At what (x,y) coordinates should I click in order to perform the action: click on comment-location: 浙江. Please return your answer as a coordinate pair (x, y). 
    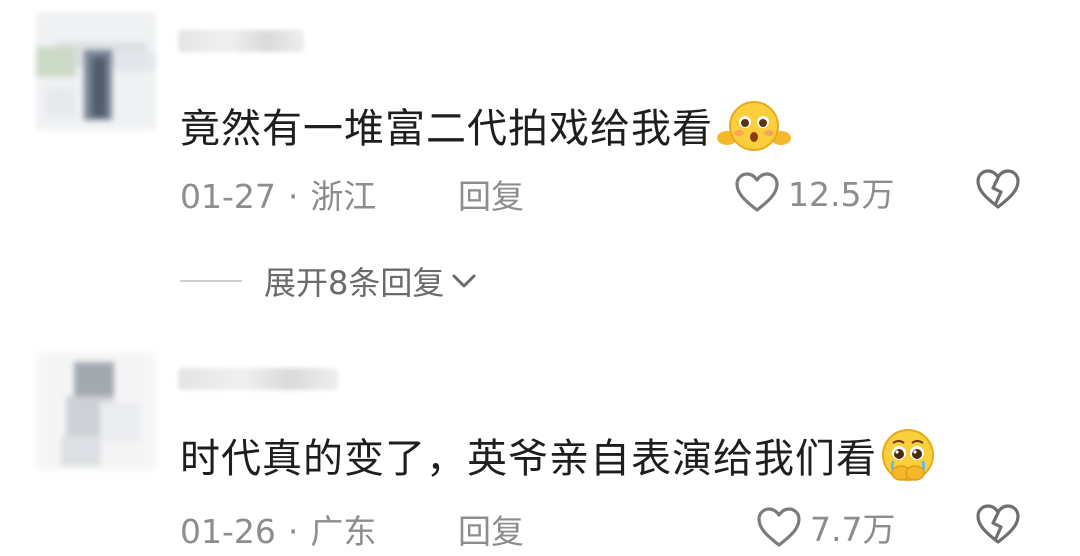
    Looking at the image, I should click on (343, 196).